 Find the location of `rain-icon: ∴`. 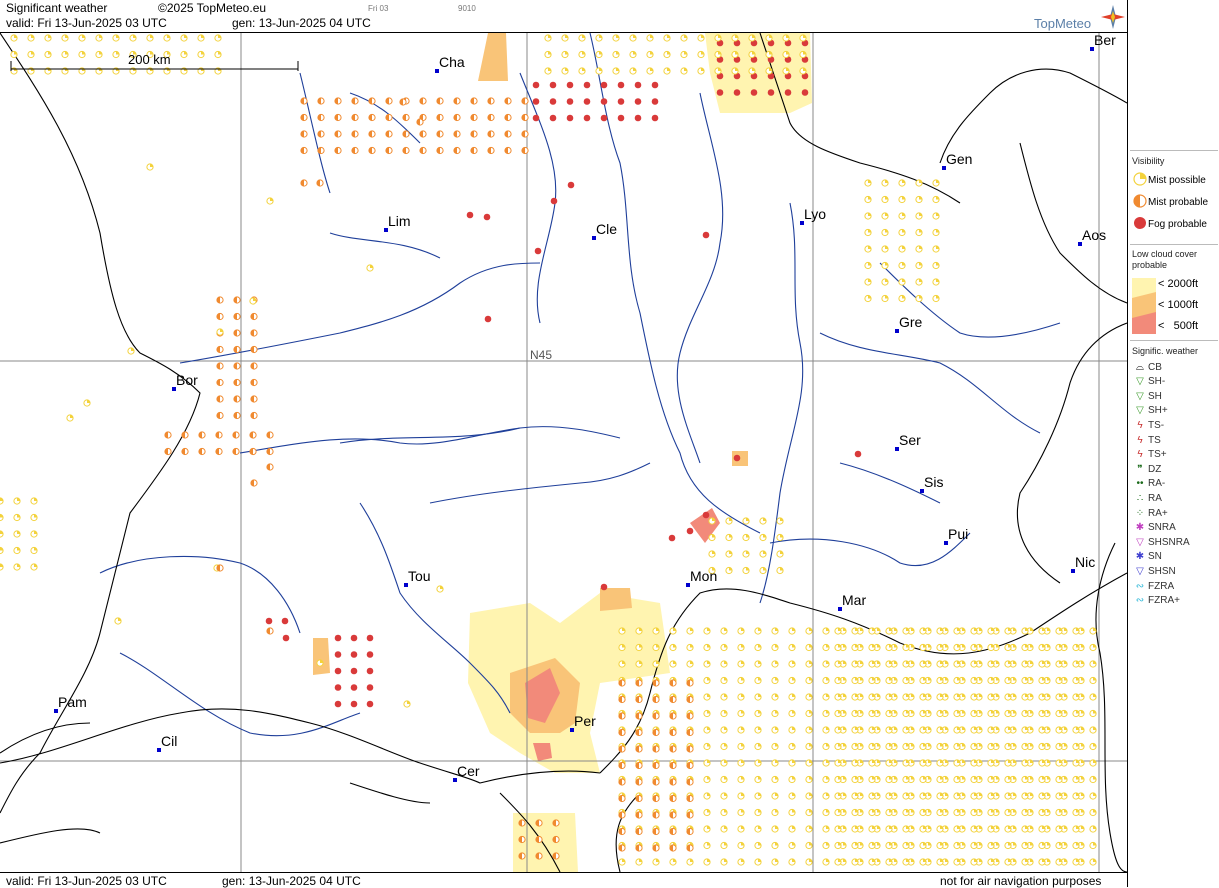

rain-icon: ∴ is located at coordinates (1140, 498).